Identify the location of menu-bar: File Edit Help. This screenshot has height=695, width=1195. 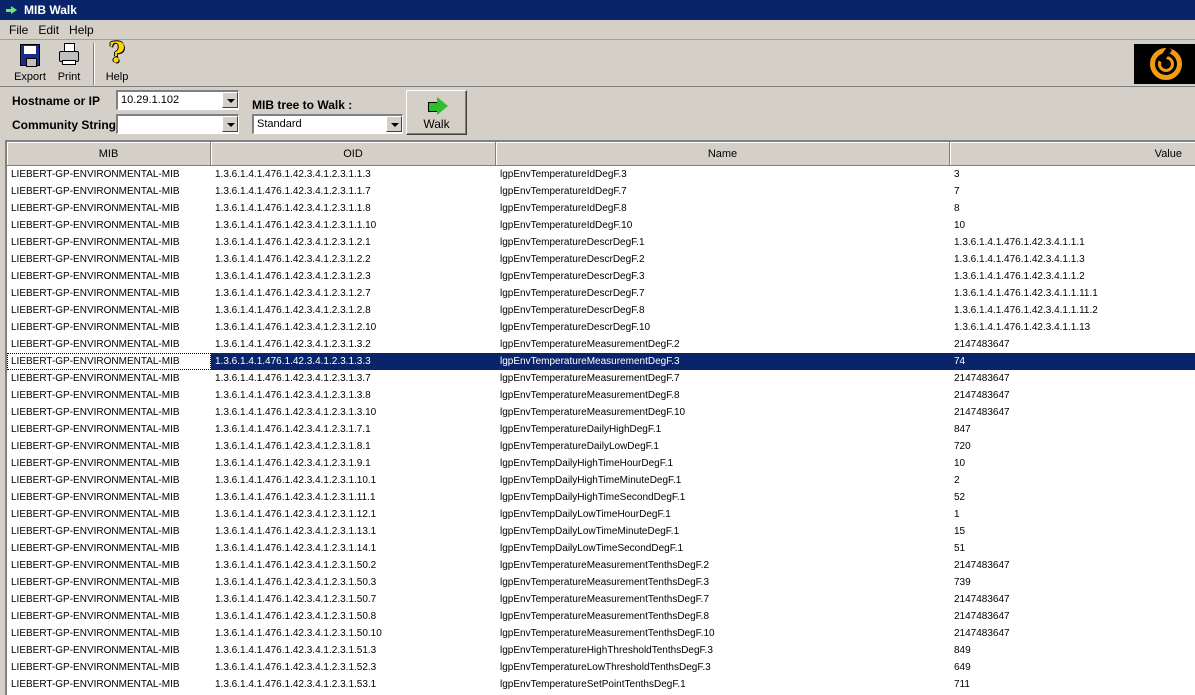
(597, 30).